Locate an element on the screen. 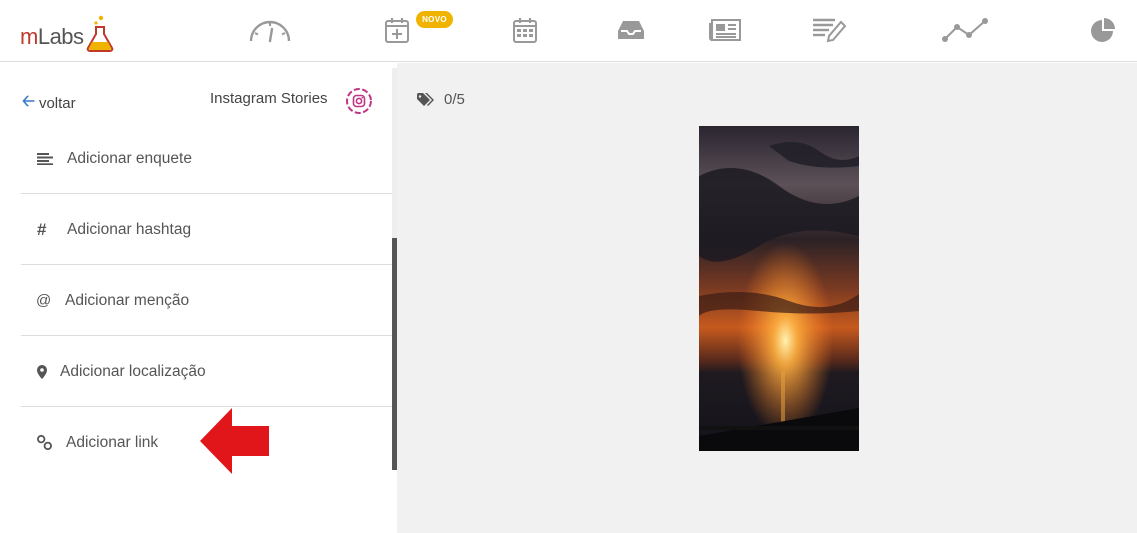 This screenshot has height=533, width=1137. logo-text: mLabs is located at coordinates (52, 36).